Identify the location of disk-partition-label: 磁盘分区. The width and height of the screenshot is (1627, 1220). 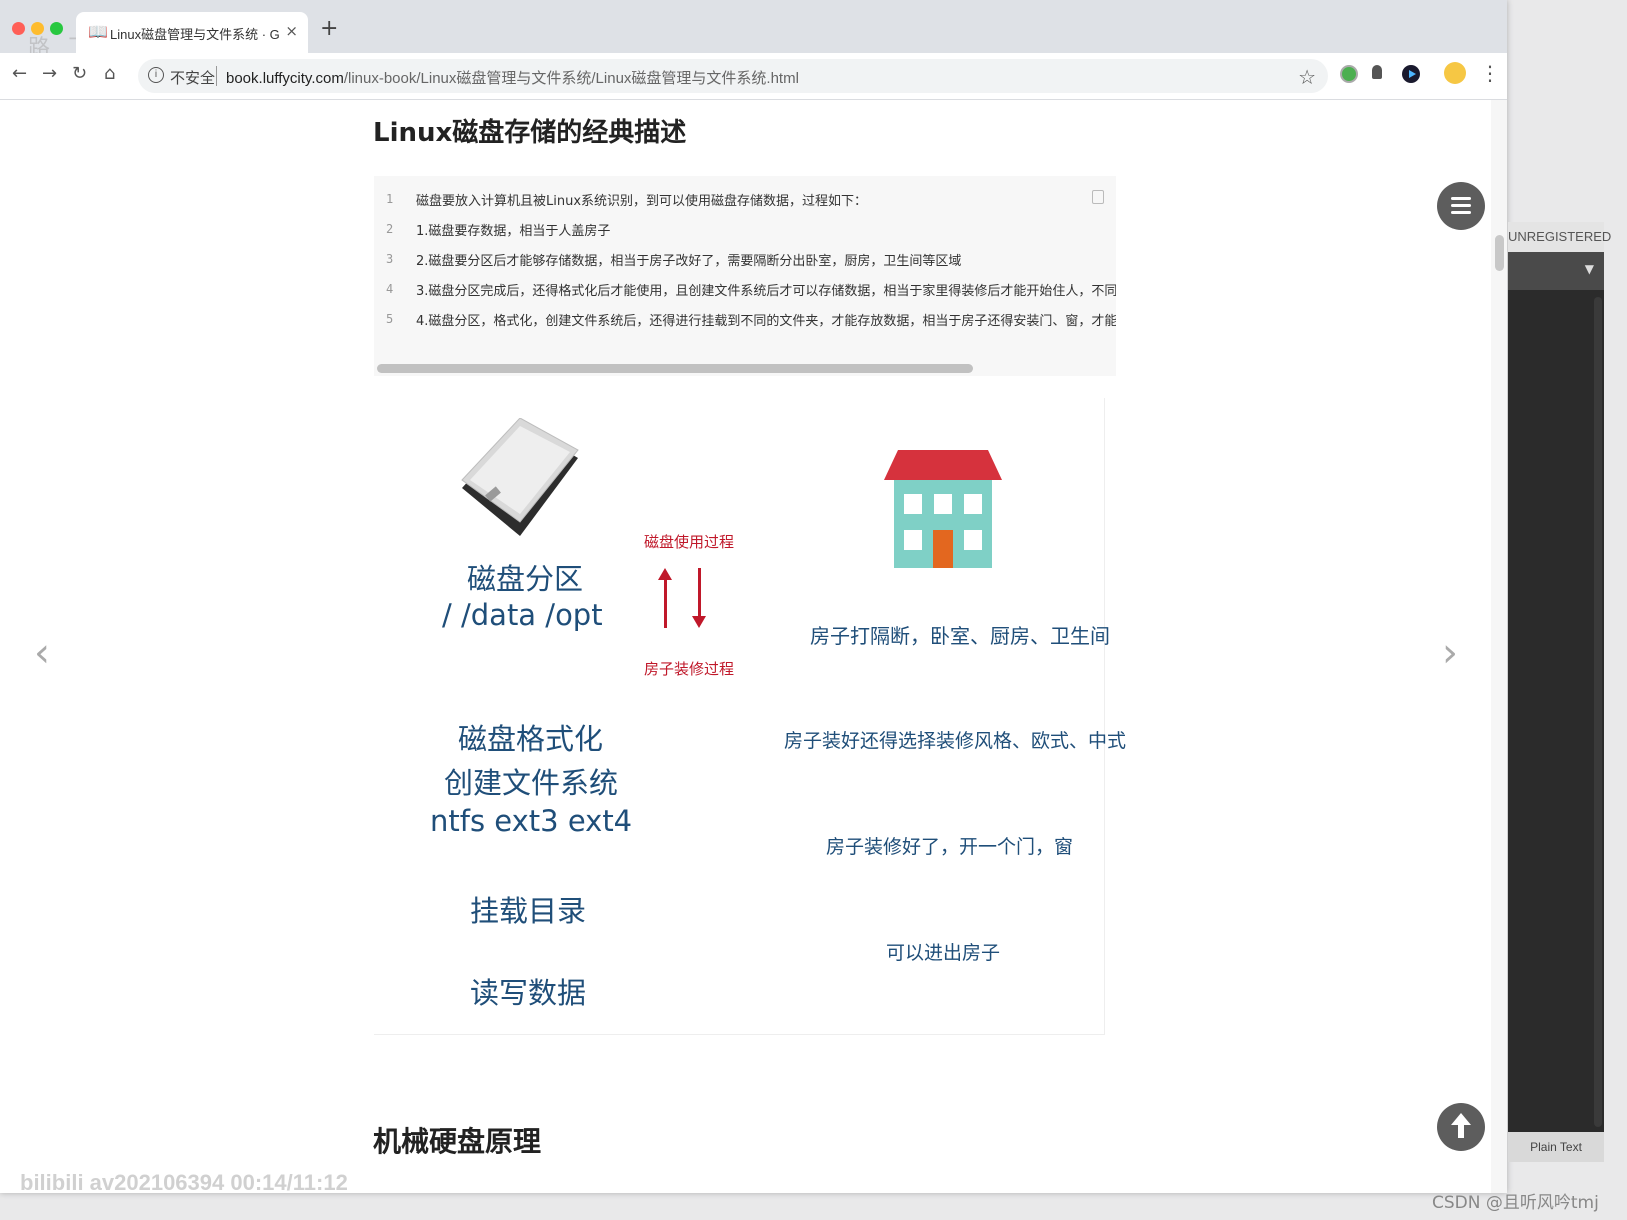
(525, 579).